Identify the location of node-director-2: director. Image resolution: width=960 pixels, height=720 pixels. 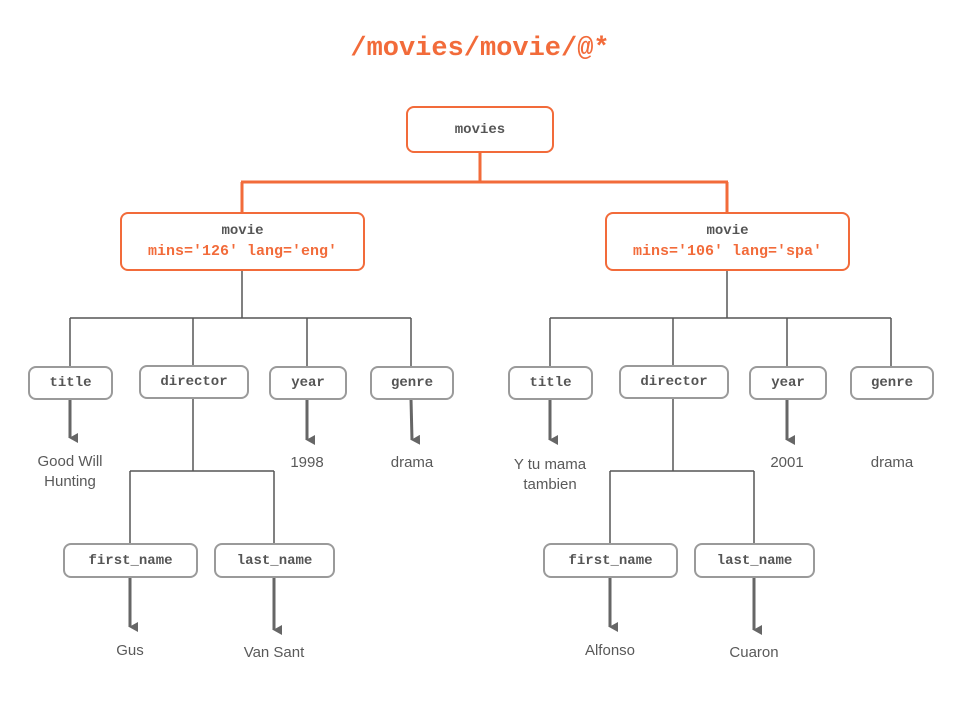
(674, 382).